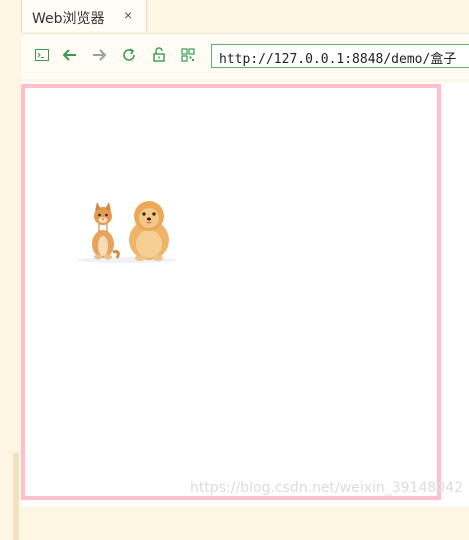 This screenshot has width=469, height=540. I want to click on address-url: http://127.0.0.1:8848/demo/盒子, so click(337, 57).